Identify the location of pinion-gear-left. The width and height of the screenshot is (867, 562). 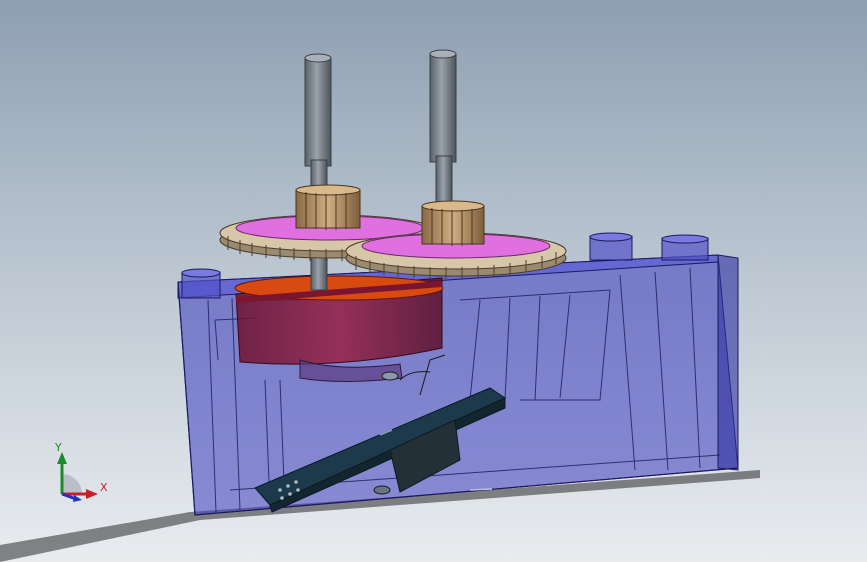
(328, 207).